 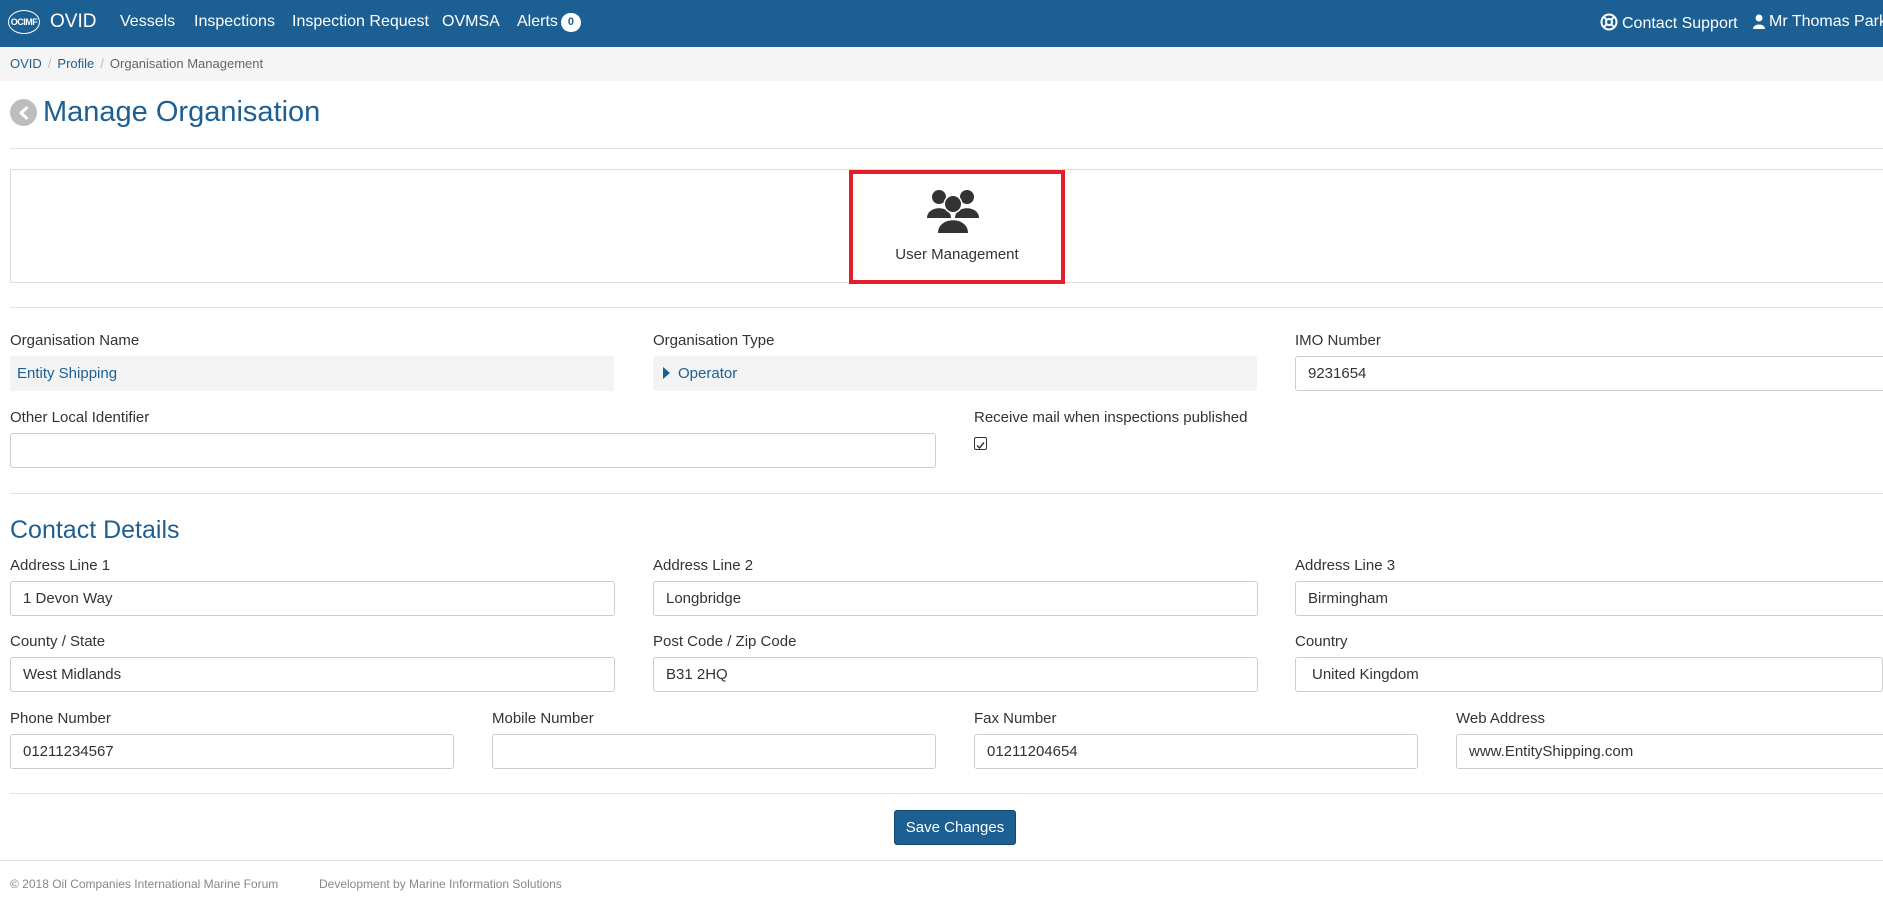 What do you see at coordinates (147, 22) in the screenshot?
I see `nav-vessels: Vessels` at bounding box center [147, 22].